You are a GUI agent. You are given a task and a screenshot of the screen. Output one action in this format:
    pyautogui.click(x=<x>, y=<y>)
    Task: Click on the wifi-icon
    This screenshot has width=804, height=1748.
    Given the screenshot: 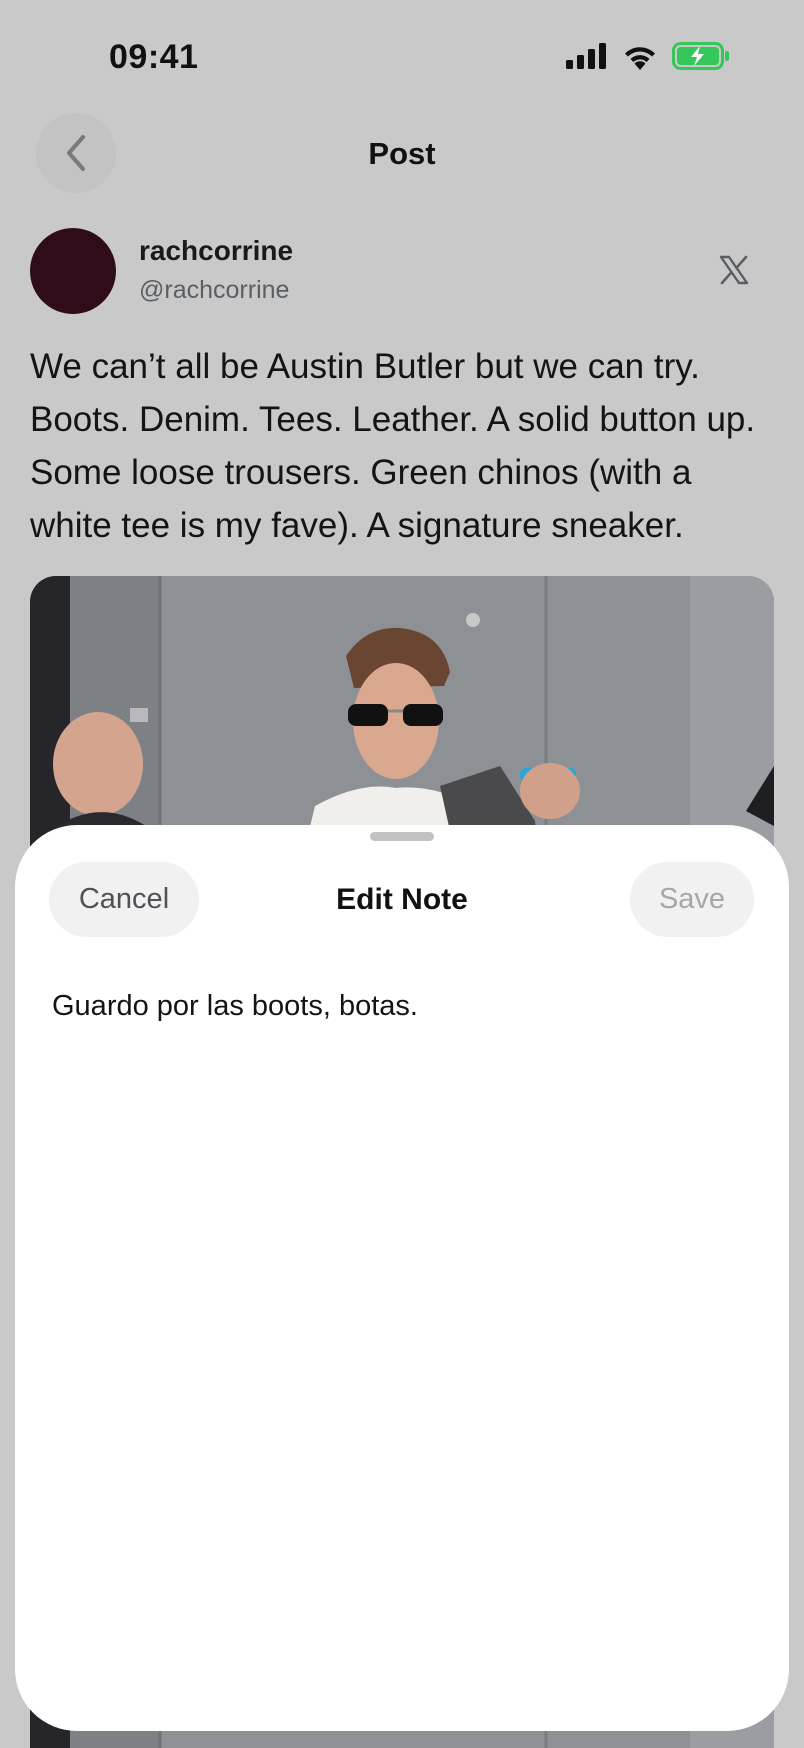 What is the action you would take?
    pyautogui.click(x=640, y=58)
    